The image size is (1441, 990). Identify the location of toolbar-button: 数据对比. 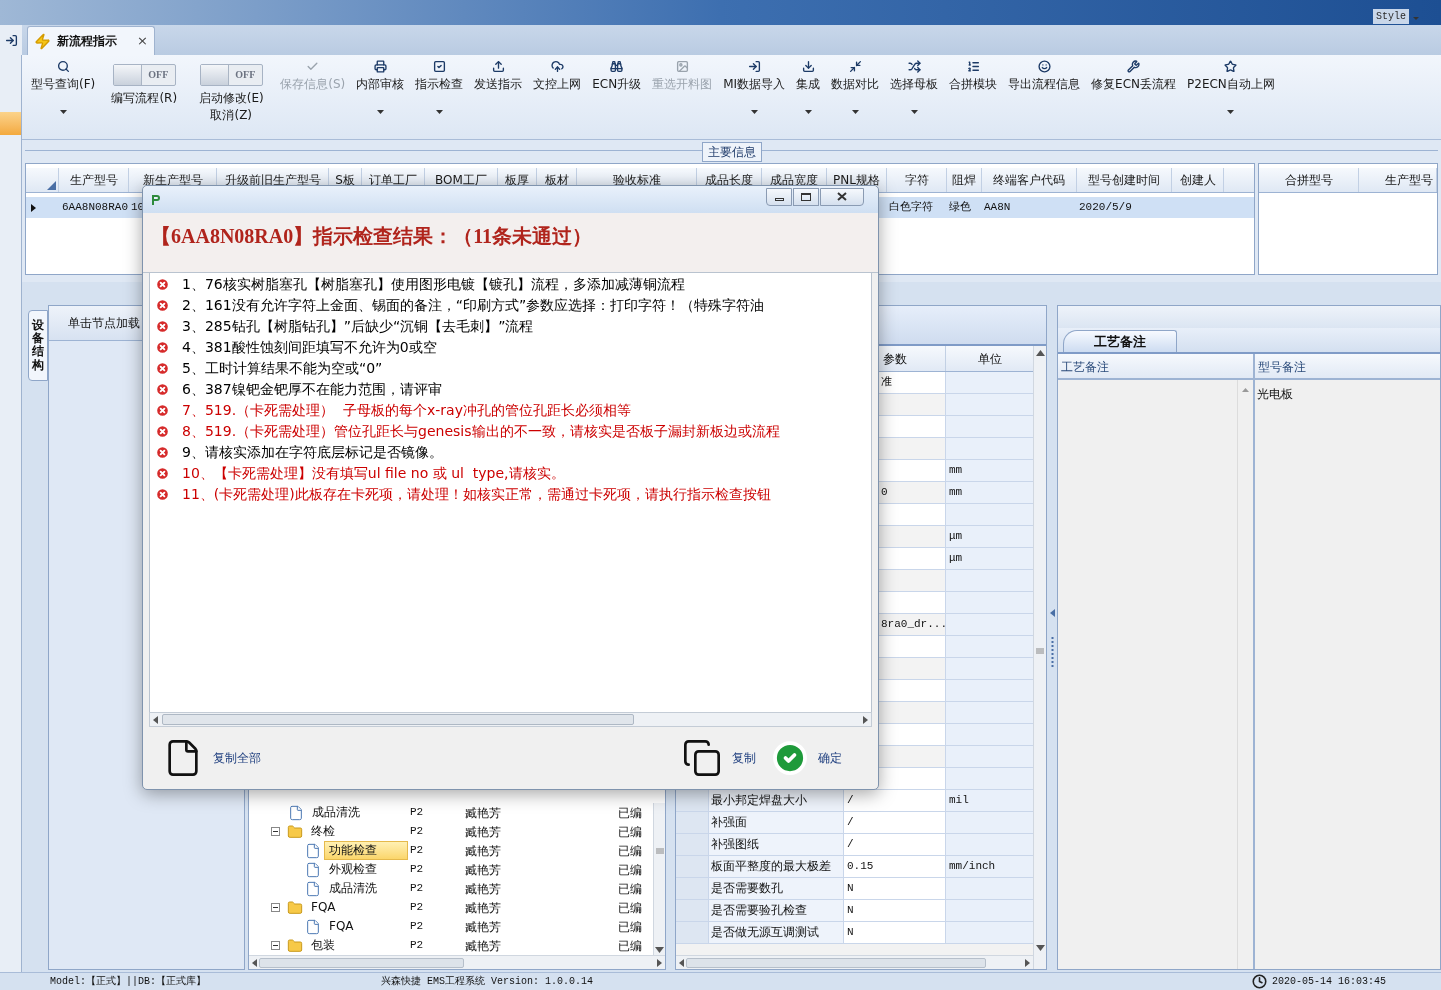
(855, 90).